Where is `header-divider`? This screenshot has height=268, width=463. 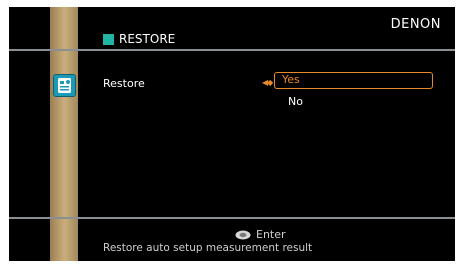
header-divider is located at coordinates (232, 50).